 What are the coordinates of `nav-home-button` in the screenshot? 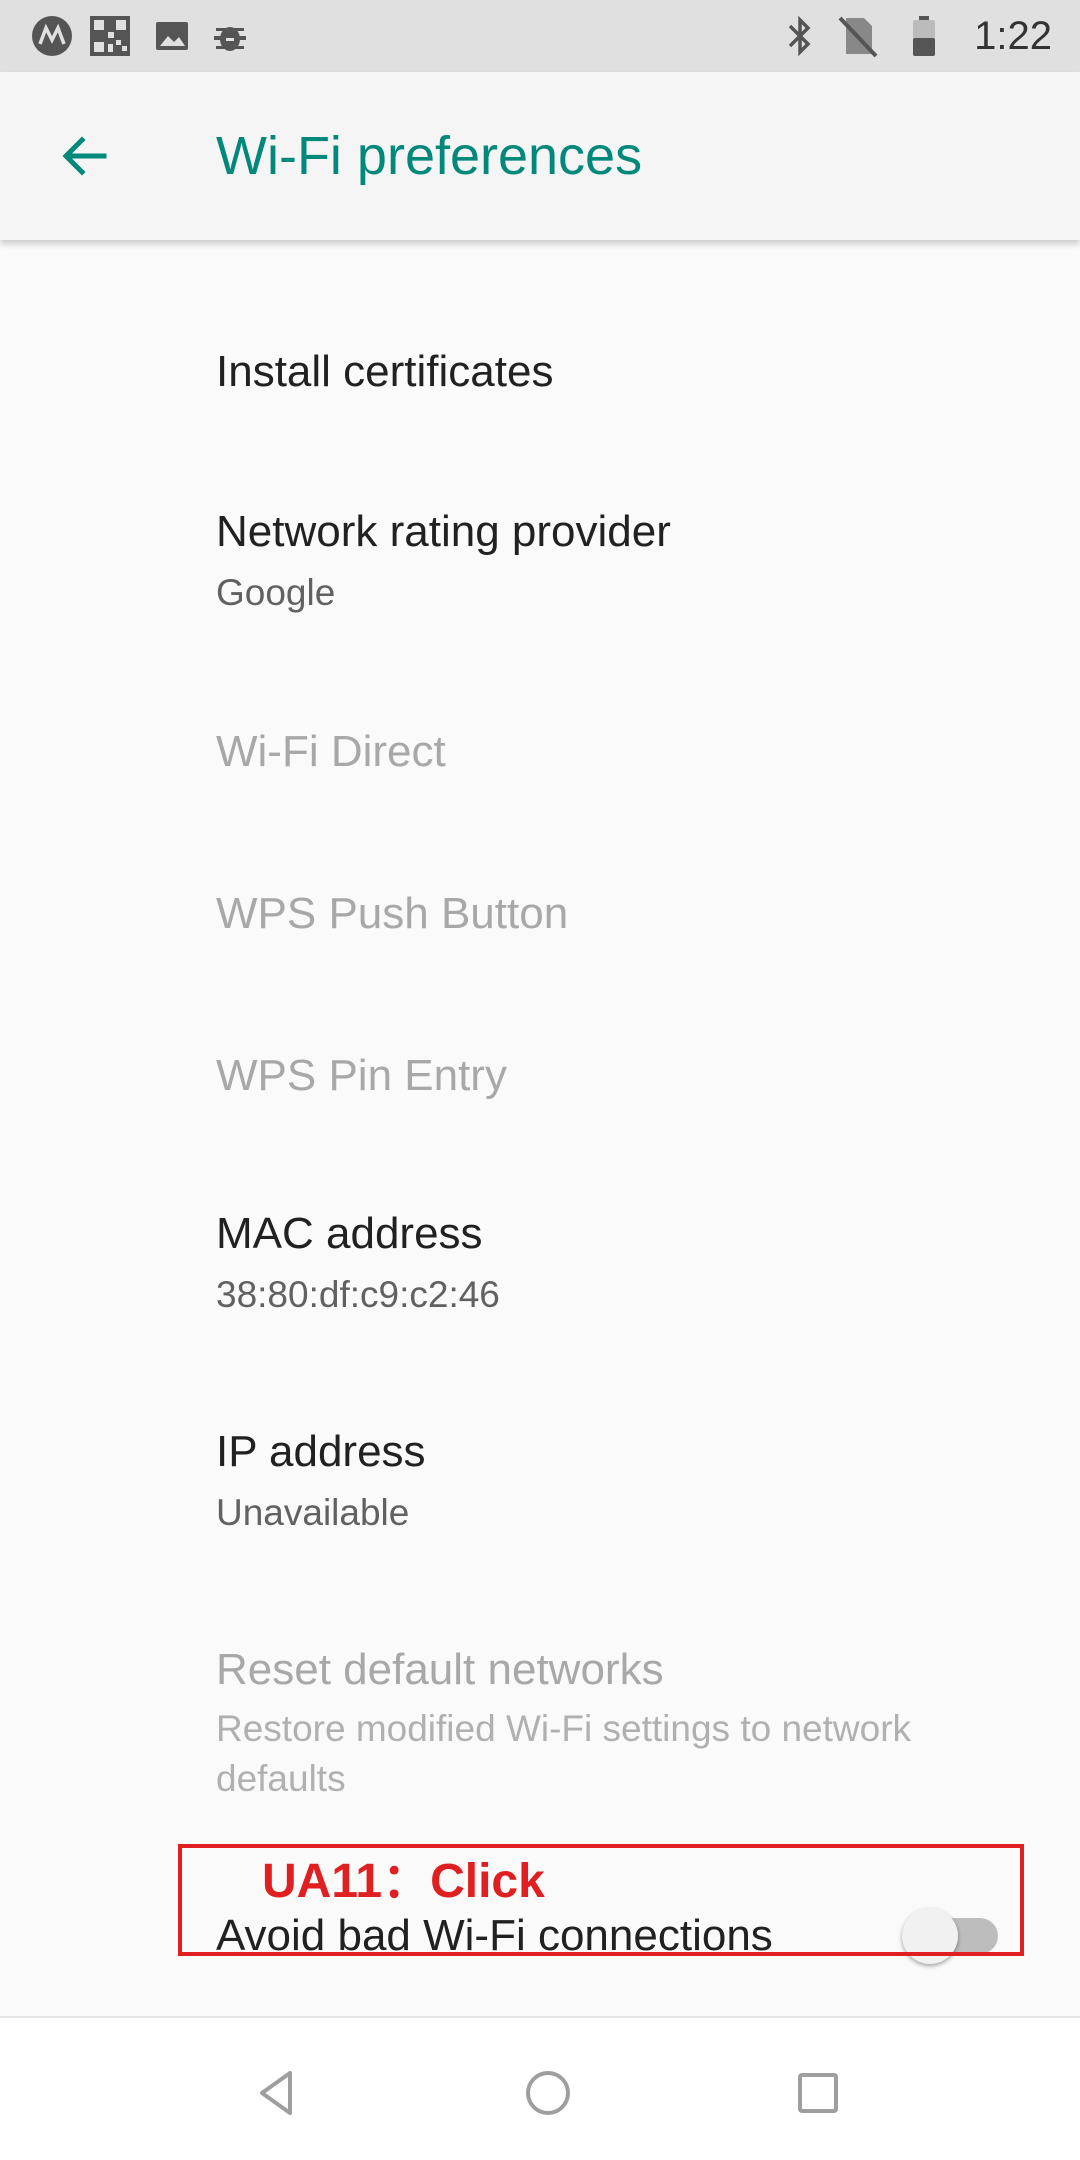 It's located at (548, 2093).